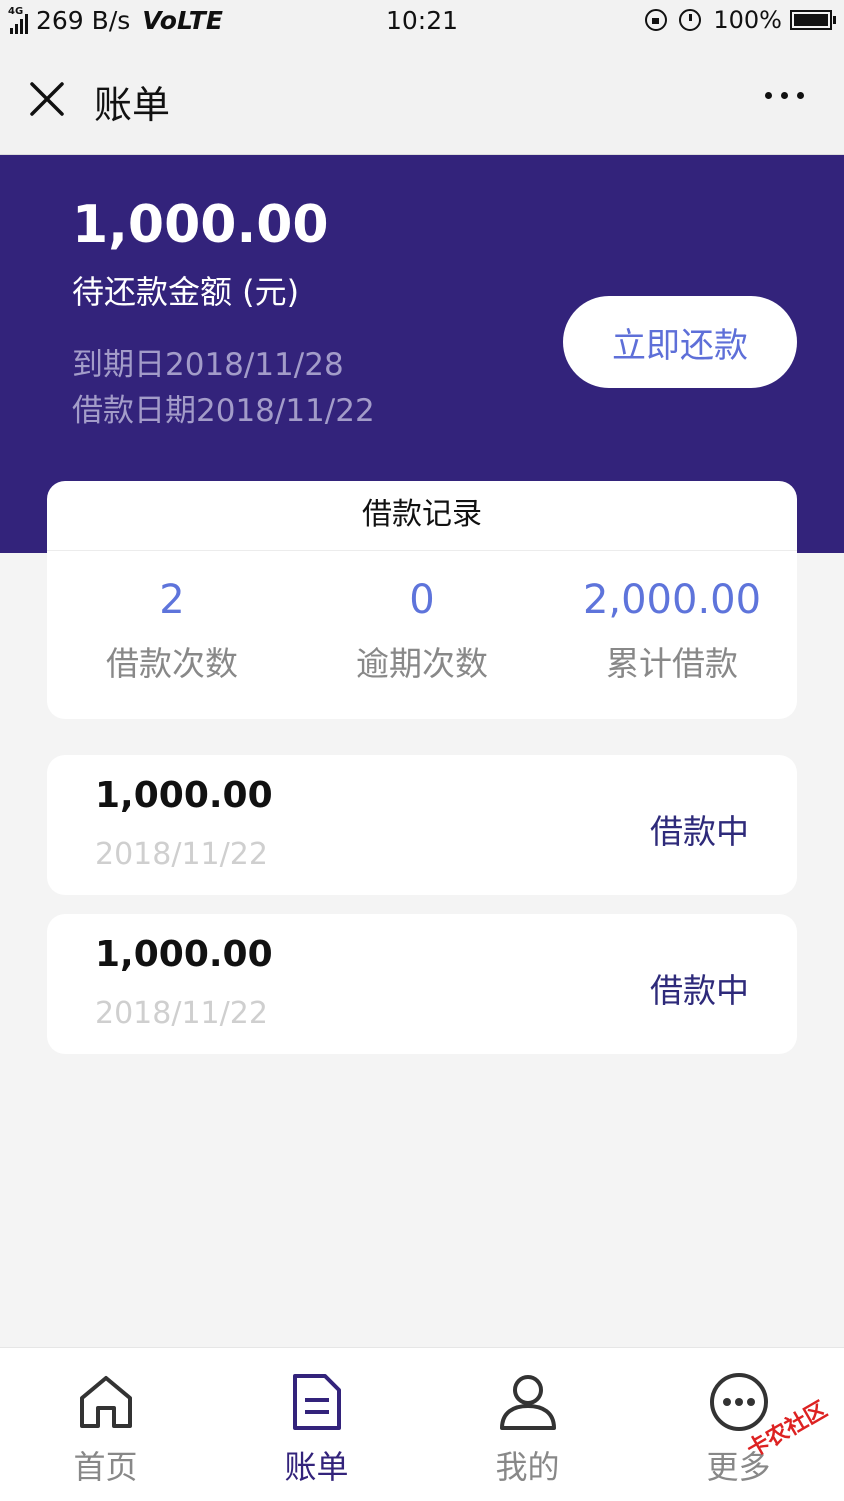 The image size is (844, 1501). What do you see at coordinates (656, 20) in the screenshot?
I see `rotation-lock-icon` at bounding box center [656, 20].